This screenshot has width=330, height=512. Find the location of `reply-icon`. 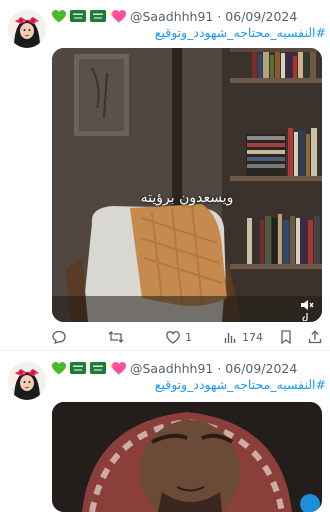

reply-icon is located at coordinates (59, 337).